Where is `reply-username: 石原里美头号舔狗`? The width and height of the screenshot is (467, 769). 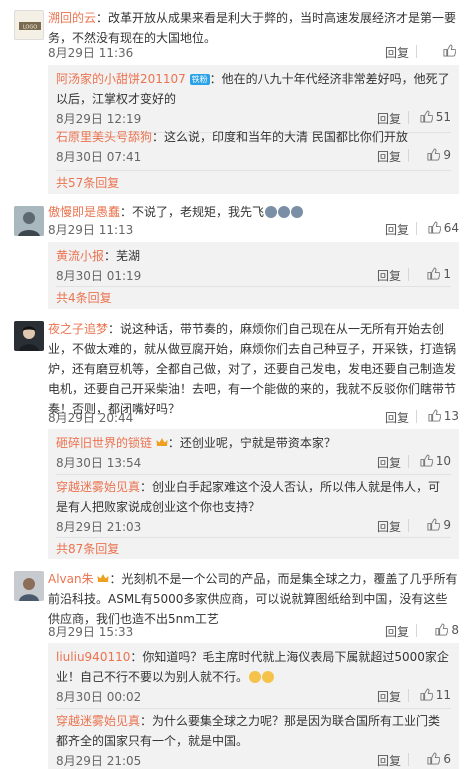
reply-username: 石原里美头号舔狗 is located at coordinates (104, 137).